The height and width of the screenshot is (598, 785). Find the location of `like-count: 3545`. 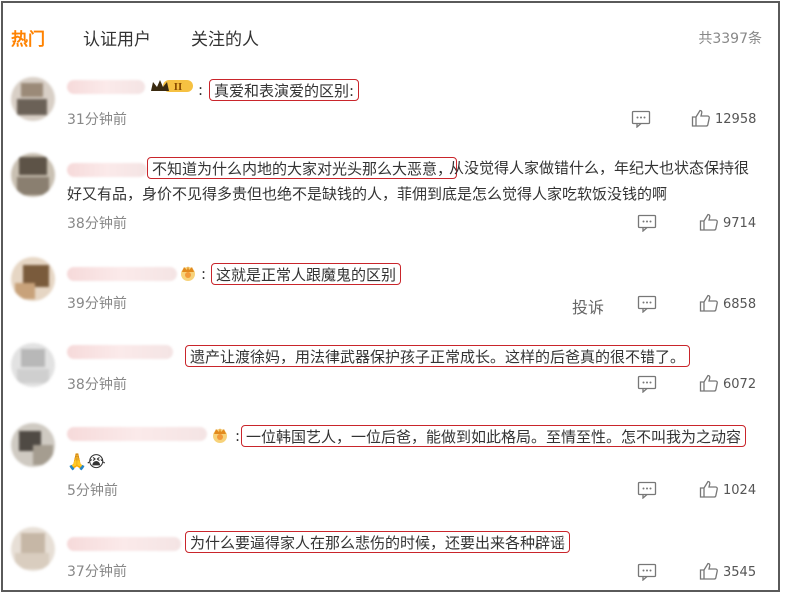

like-count: 3545 is located at coordinates (740, 572).